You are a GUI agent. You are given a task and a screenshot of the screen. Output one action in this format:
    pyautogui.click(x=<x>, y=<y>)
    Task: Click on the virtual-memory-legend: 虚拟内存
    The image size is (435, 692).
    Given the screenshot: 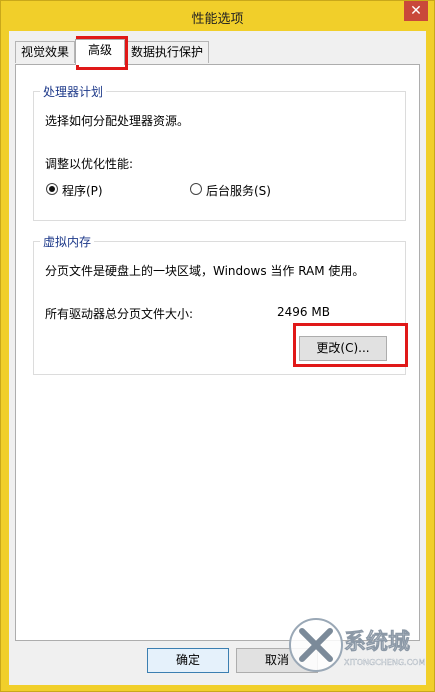 What is the action you would take?
    pyautogui.click(x=67, y=241)
    